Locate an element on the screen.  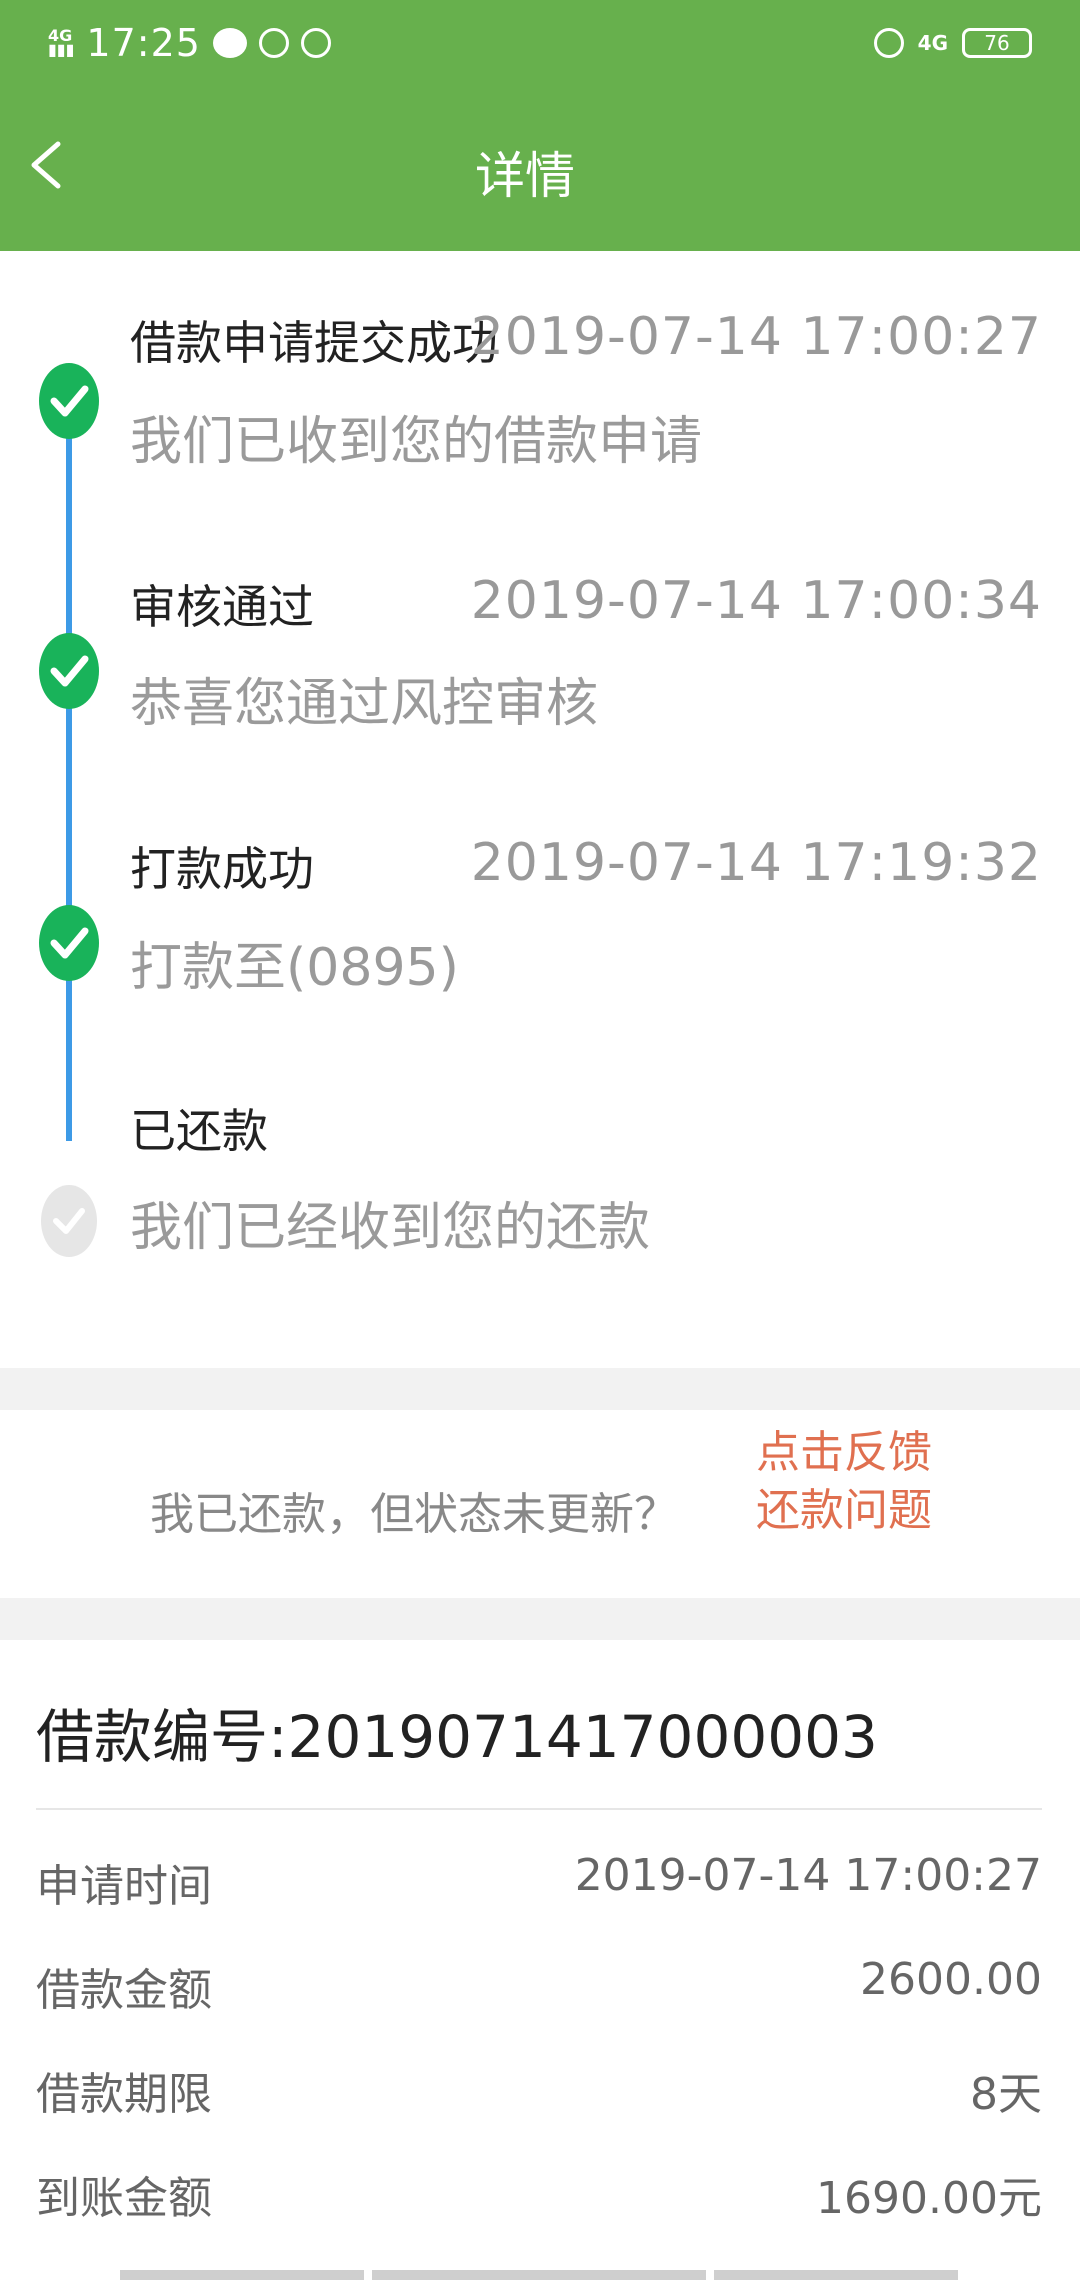
status-time: 17:25 is located at coordinates (143, 43).